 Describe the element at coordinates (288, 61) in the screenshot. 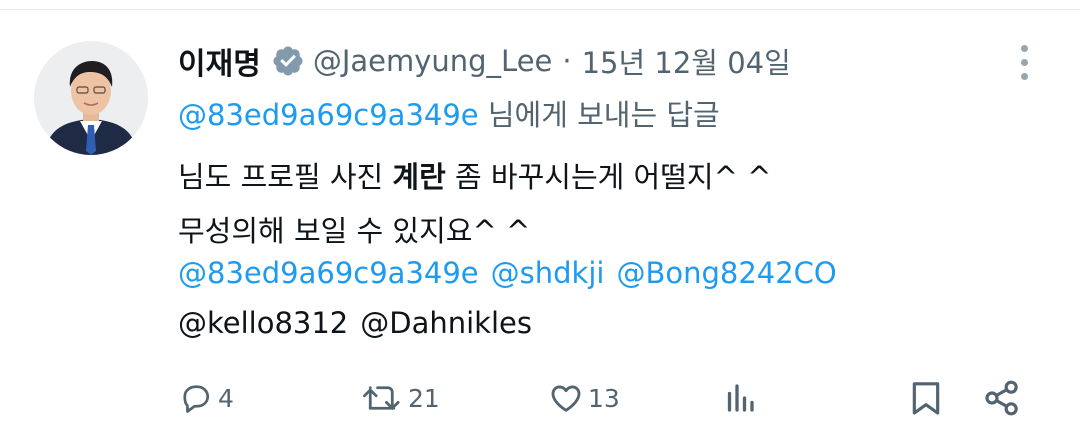

I see `verified-badge-icon` at that location.